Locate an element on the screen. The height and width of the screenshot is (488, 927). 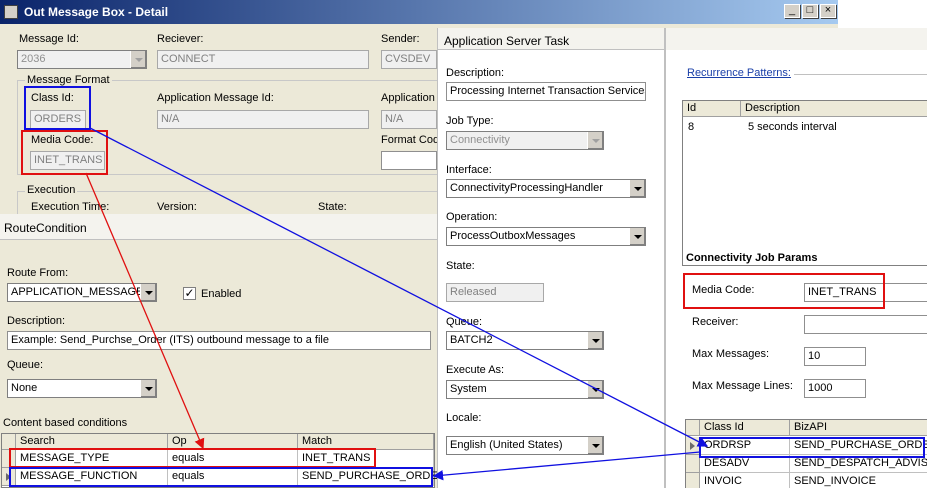
ordrsp-to-message-function-arrow is located at coordinates (566, 466).